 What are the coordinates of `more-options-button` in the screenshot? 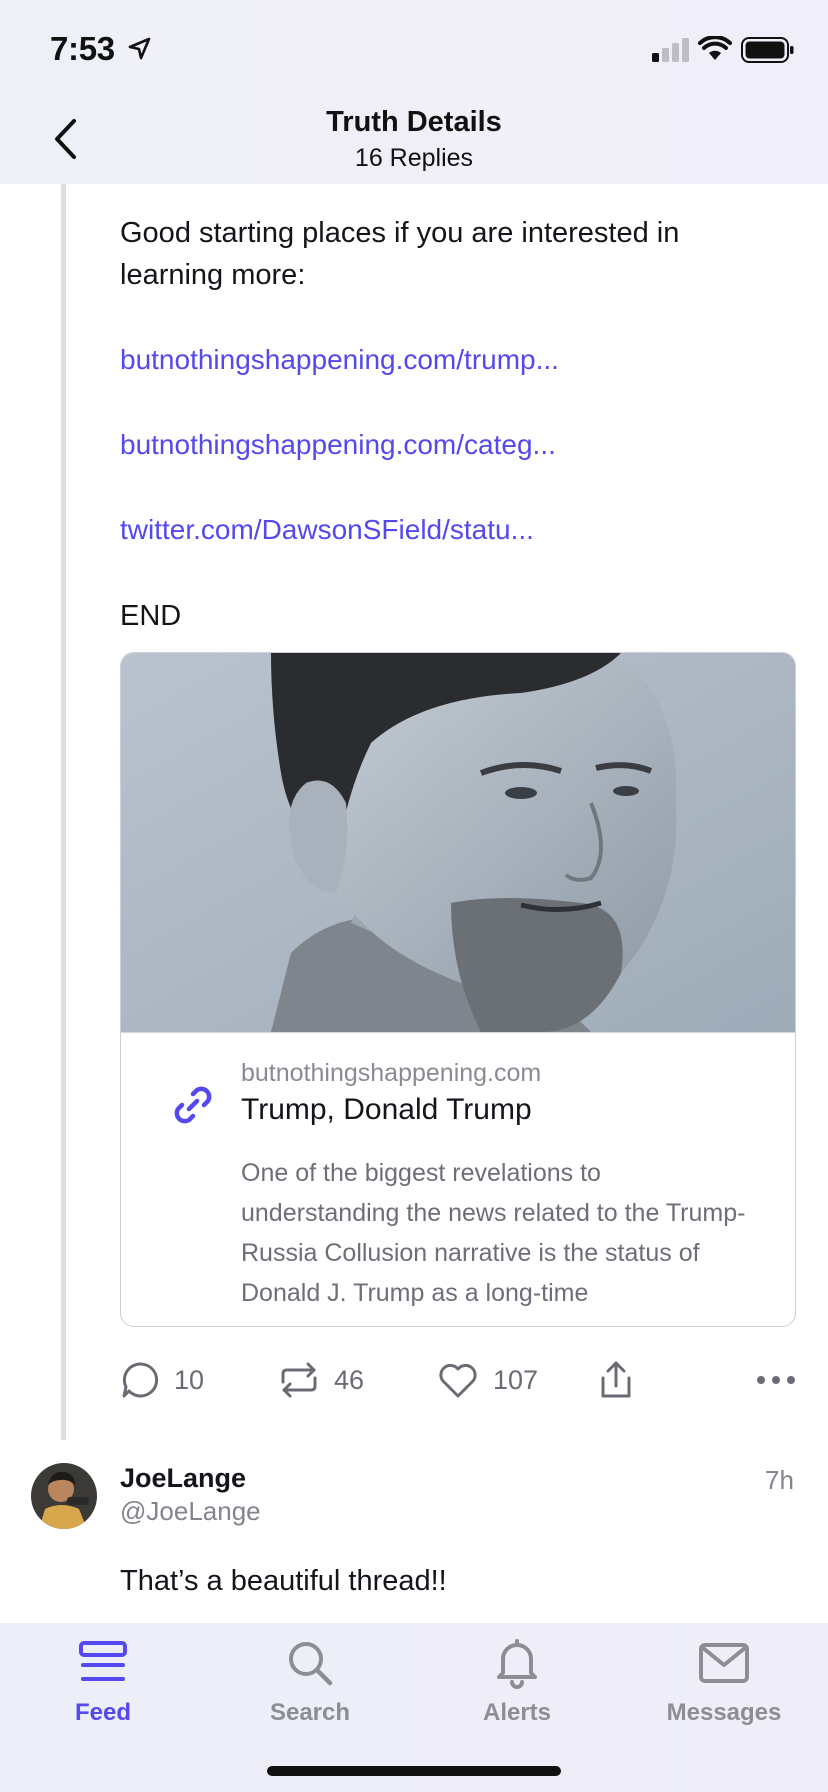 It's located at (776, 1380).